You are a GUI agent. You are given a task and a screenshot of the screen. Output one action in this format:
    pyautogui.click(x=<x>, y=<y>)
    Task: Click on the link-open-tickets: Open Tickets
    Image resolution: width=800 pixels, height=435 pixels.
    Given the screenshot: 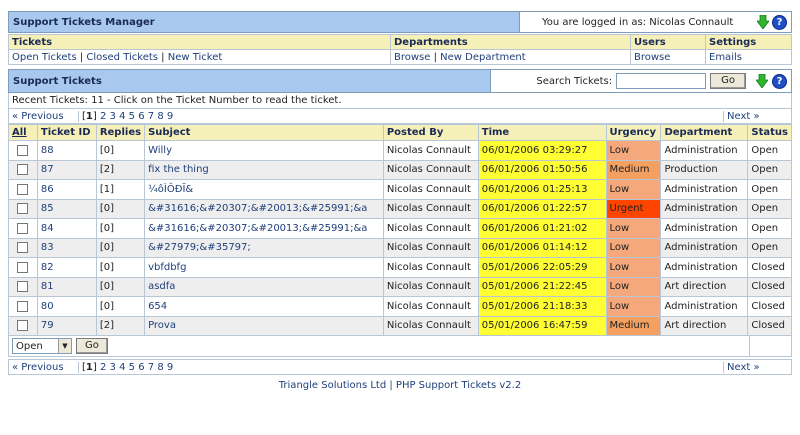 What is the action you would take?
    pyautogui.click(x=44, y=57)
    